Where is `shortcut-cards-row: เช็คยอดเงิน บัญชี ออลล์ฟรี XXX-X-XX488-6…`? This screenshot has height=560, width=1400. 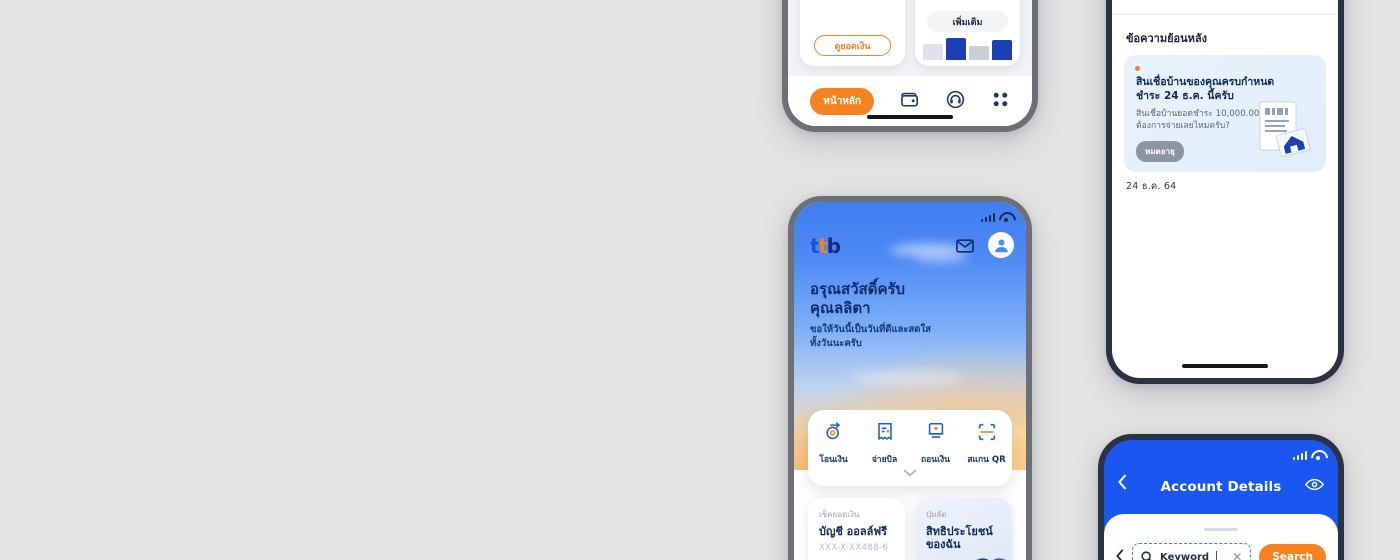 shortcut-cards-row: เช็คยอดเงิน บัญชี ออลล์ฟรี XXX-X-XX488-6… is located at coordinates (910, 529).